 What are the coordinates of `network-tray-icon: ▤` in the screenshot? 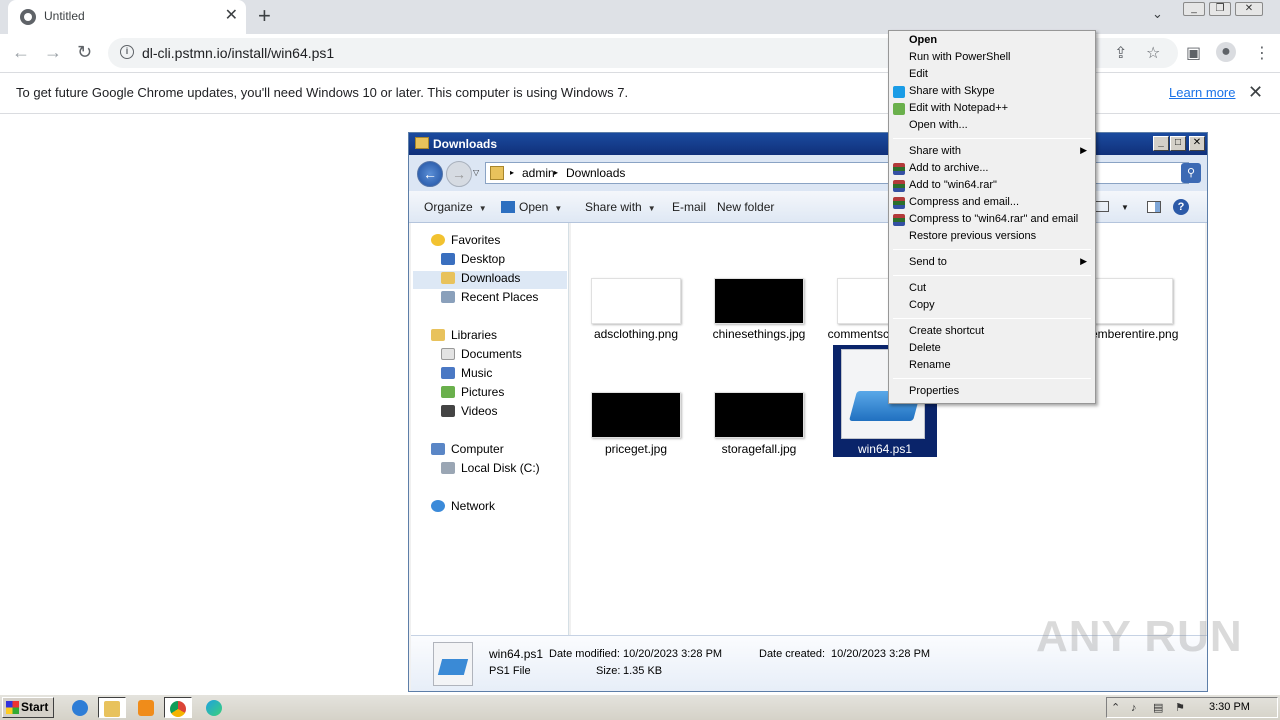 It's located at (1159, 708).